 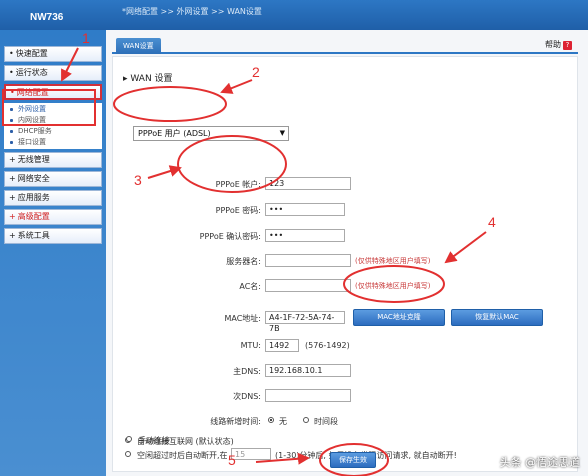 I want to click on help-icon: ?, so click(x=567, y=45).